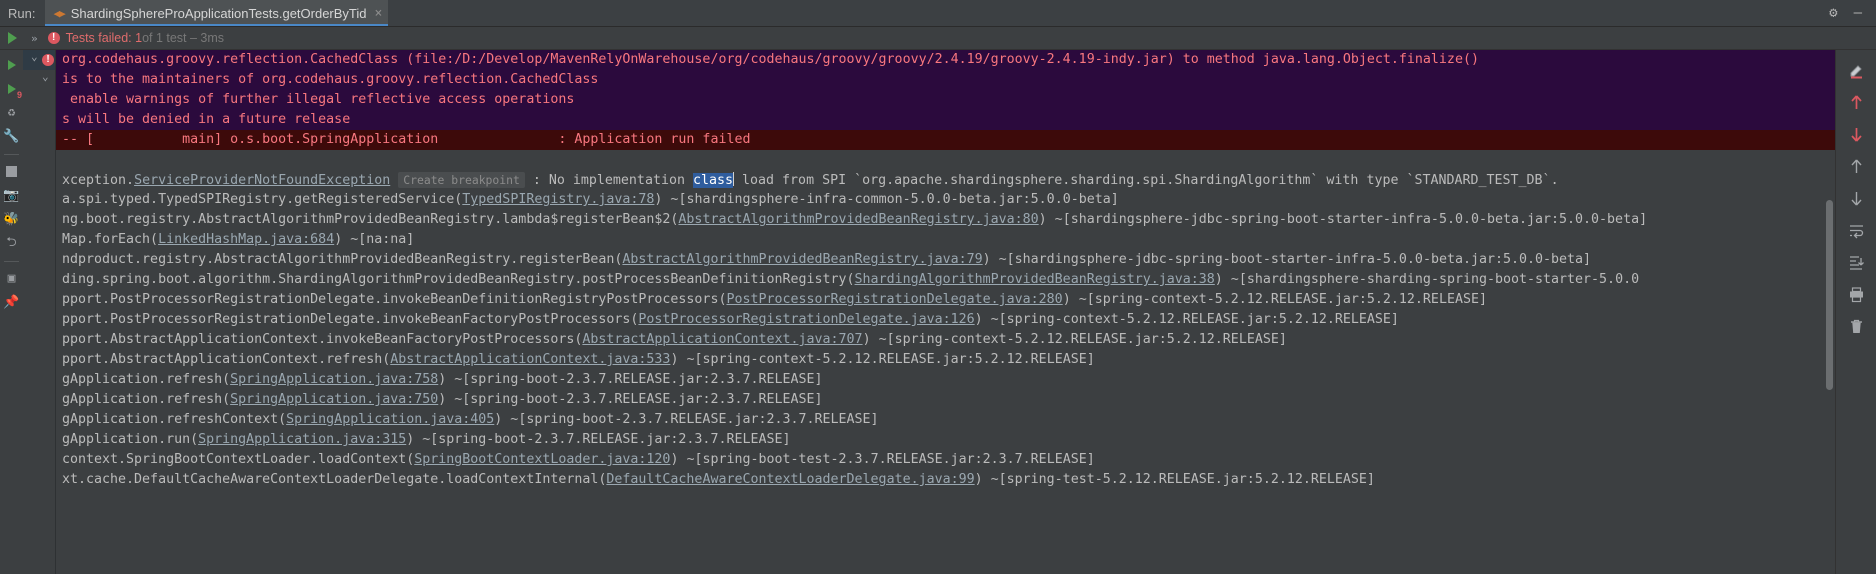 The image size is (1876, 574). I want to click on fold-chevron-icon-1: ⌄, so click(34, 56).